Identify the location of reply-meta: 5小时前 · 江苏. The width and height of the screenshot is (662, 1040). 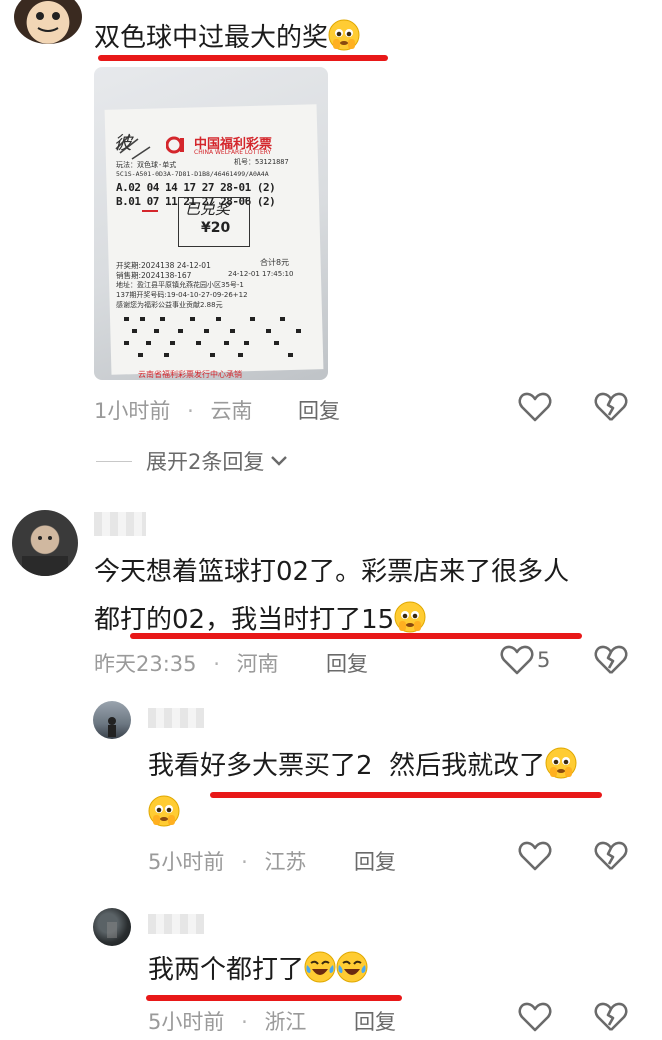
(227, 862).